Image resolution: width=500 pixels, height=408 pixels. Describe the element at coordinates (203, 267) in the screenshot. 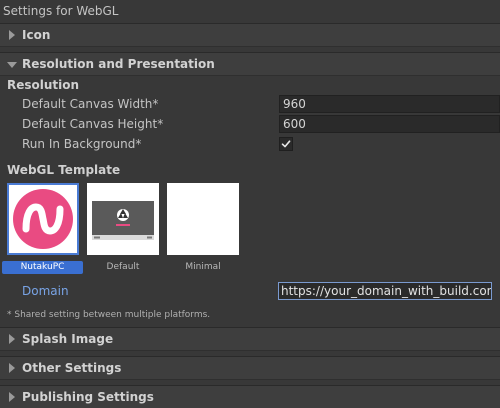

I see `template-minimal-label: Minimal` at that location.